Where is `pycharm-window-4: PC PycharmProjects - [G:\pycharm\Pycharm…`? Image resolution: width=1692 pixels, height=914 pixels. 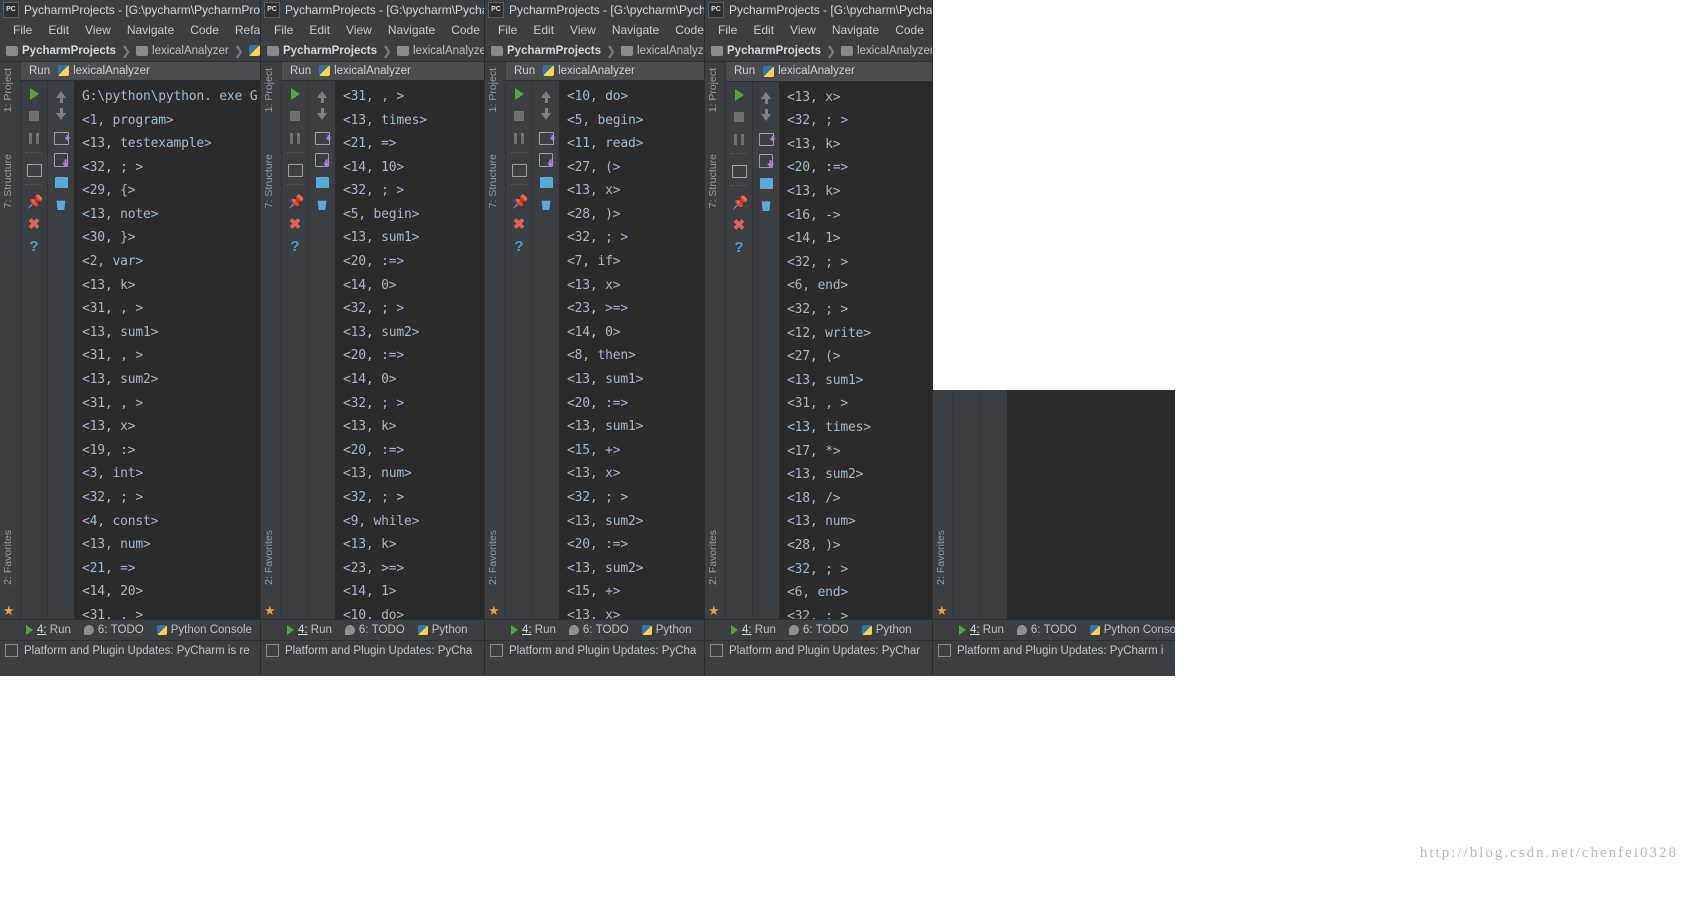 pycharm-window-4: PC PycharmProjects - [G:\pycharm\Pycharm… is located at coordinates (819, 338).